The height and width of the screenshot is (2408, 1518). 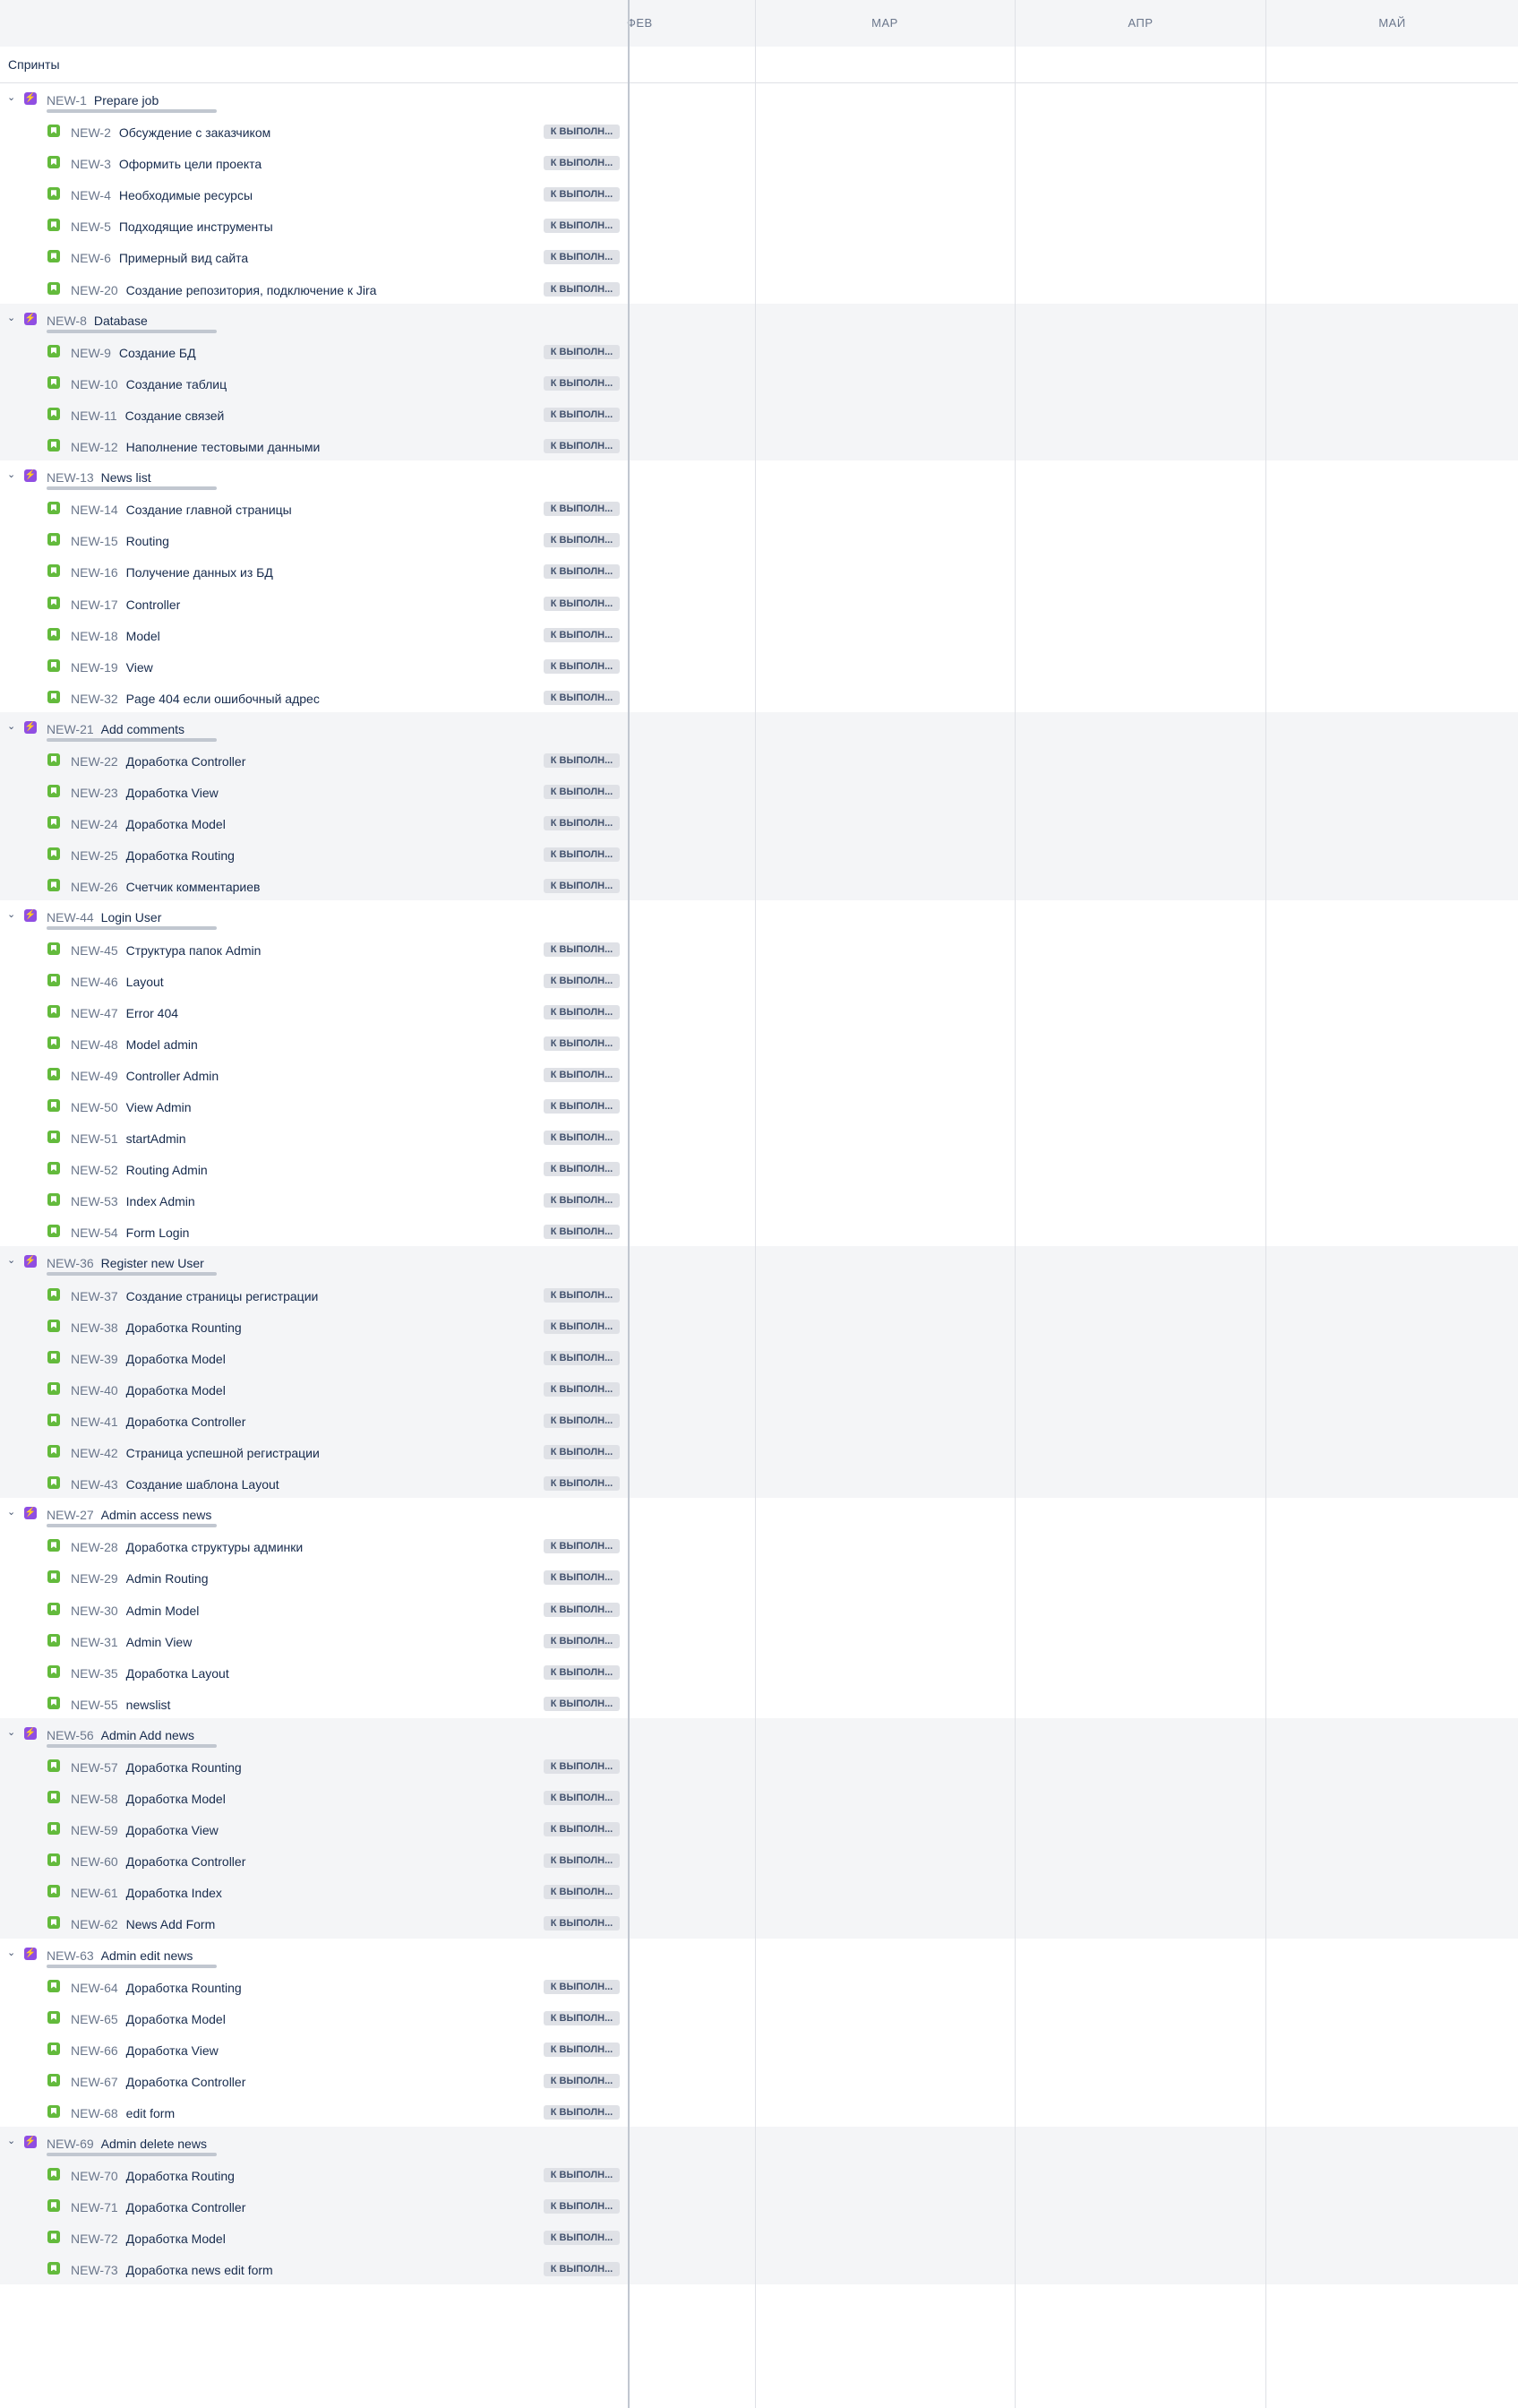 I want to click on story-key: NEW-48 Model admin, so click(x=134, y=1044).